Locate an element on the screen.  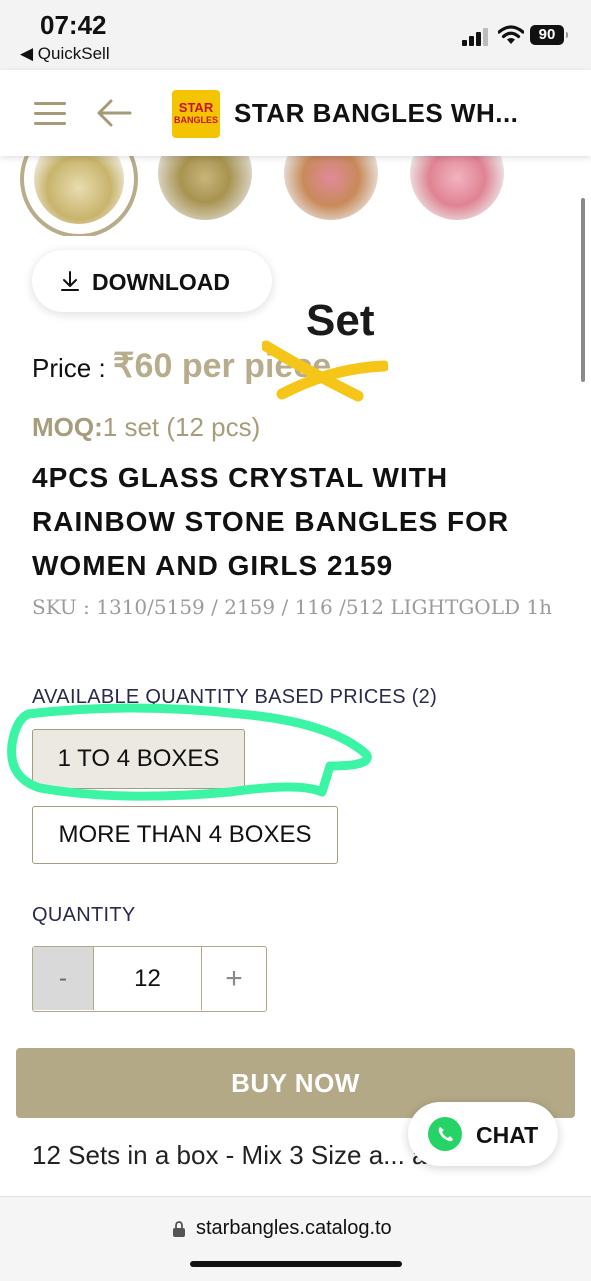
signal-icon is located at coordinates (475, 37).